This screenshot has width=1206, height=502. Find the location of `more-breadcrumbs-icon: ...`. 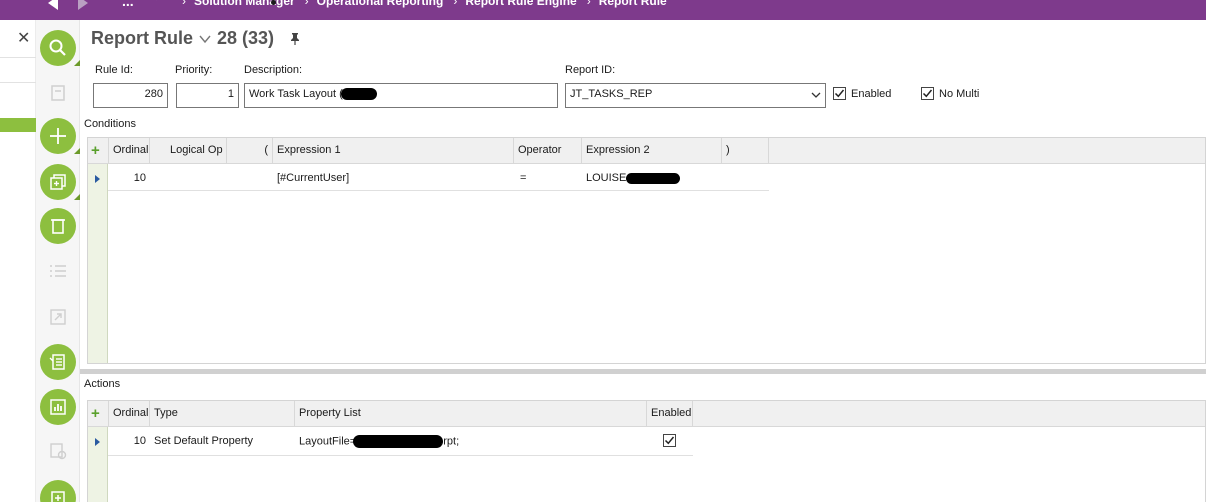

more-breadcrumbs-icon: ... is located at coordinates (128, 4).